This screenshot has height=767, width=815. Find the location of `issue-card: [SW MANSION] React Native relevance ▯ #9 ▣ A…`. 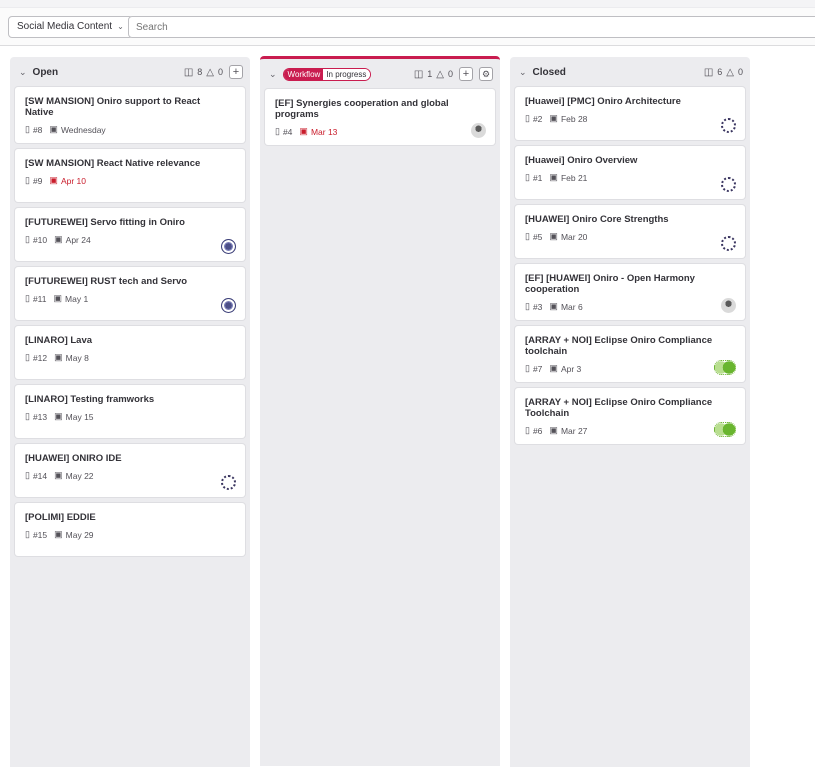

issue-card: [SW MANSION] React Native relevance ▯ #9 ▣ A… is located at coordinates (130, 175).